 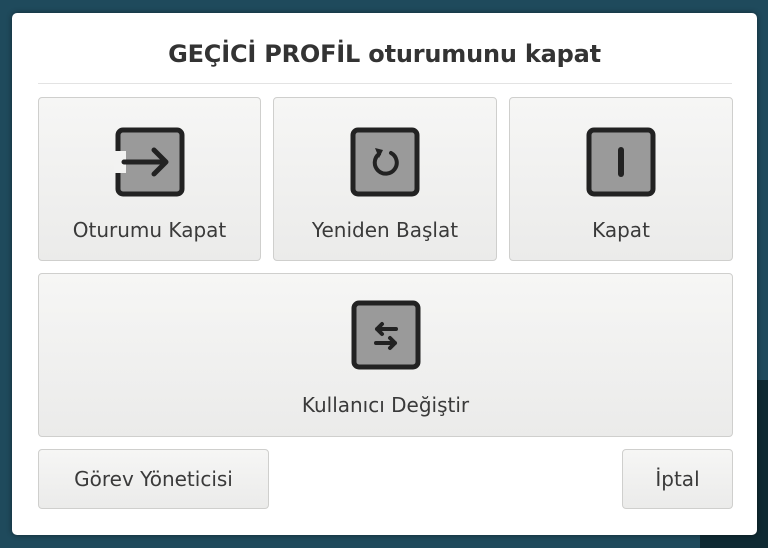 I want to click on switch-user-label: Kullanıcı Değiştir, so click(x=385, y=405).